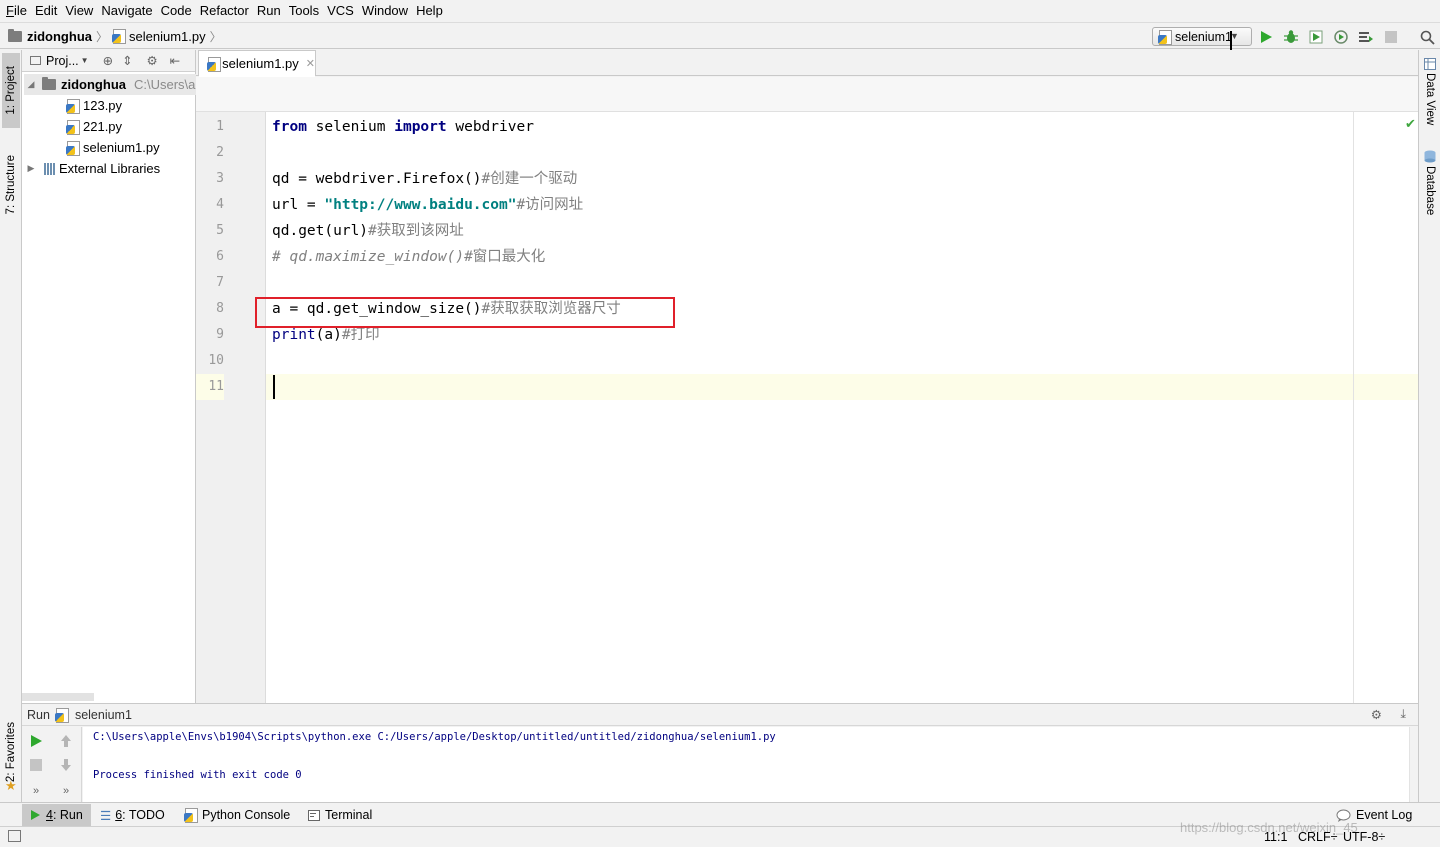 This screenshot has width=1440, height=847. What do you see at coordinates (269, 11) in the screenshot?
I see `menu-run: Run` at bounding box center [269, 11].